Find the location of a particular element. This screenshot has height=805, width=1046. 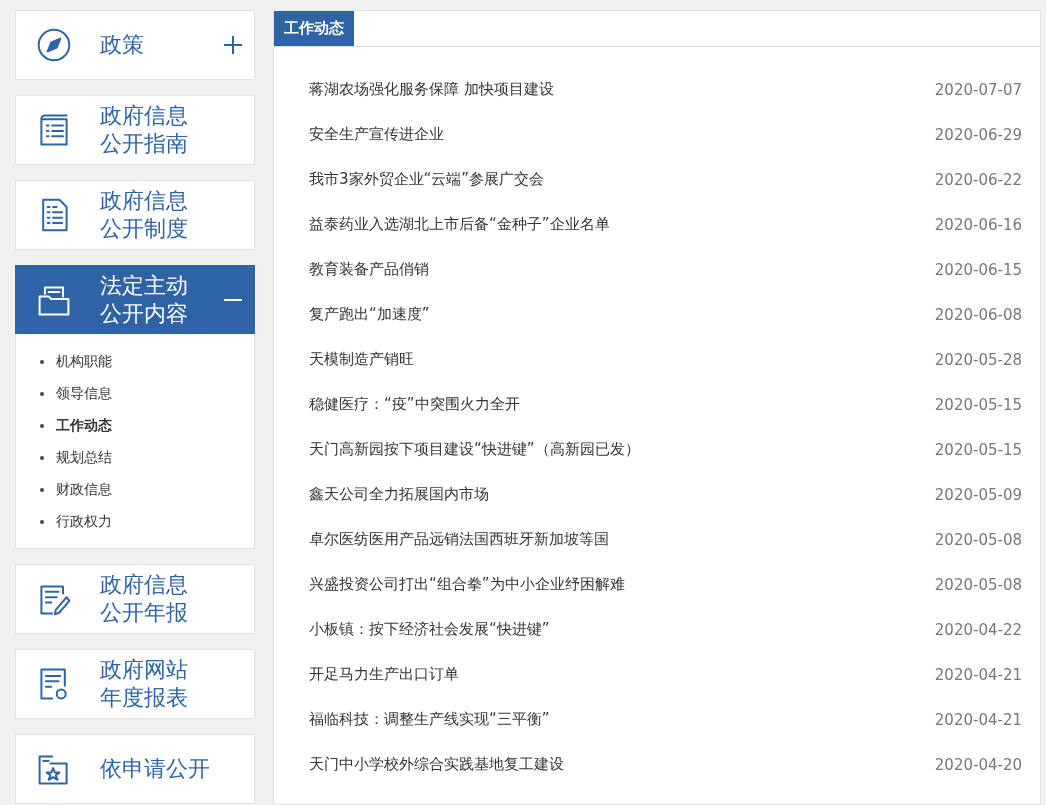

news-link: 卓尔医纺医用产品远销法国西班牙新加坡等国 is located at coordinates (459, 539).